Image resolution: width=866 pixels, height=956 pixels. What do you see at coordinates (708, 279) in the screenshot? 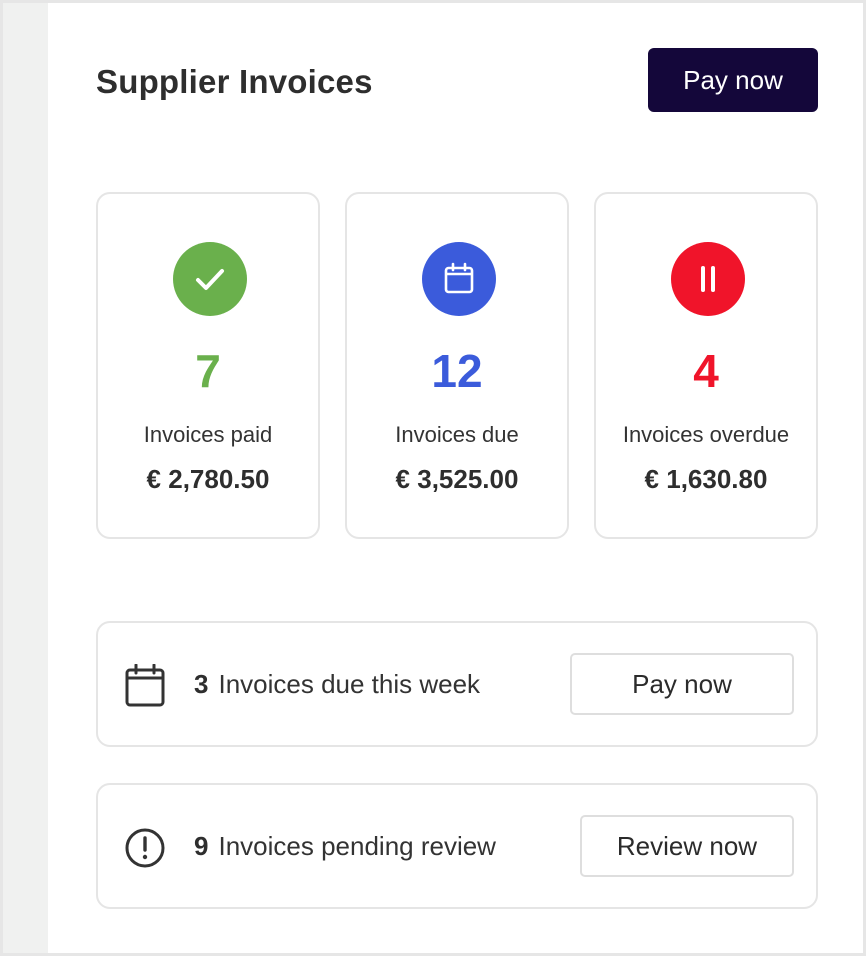
I see `pause-icon` at bounding box center [708, 279].